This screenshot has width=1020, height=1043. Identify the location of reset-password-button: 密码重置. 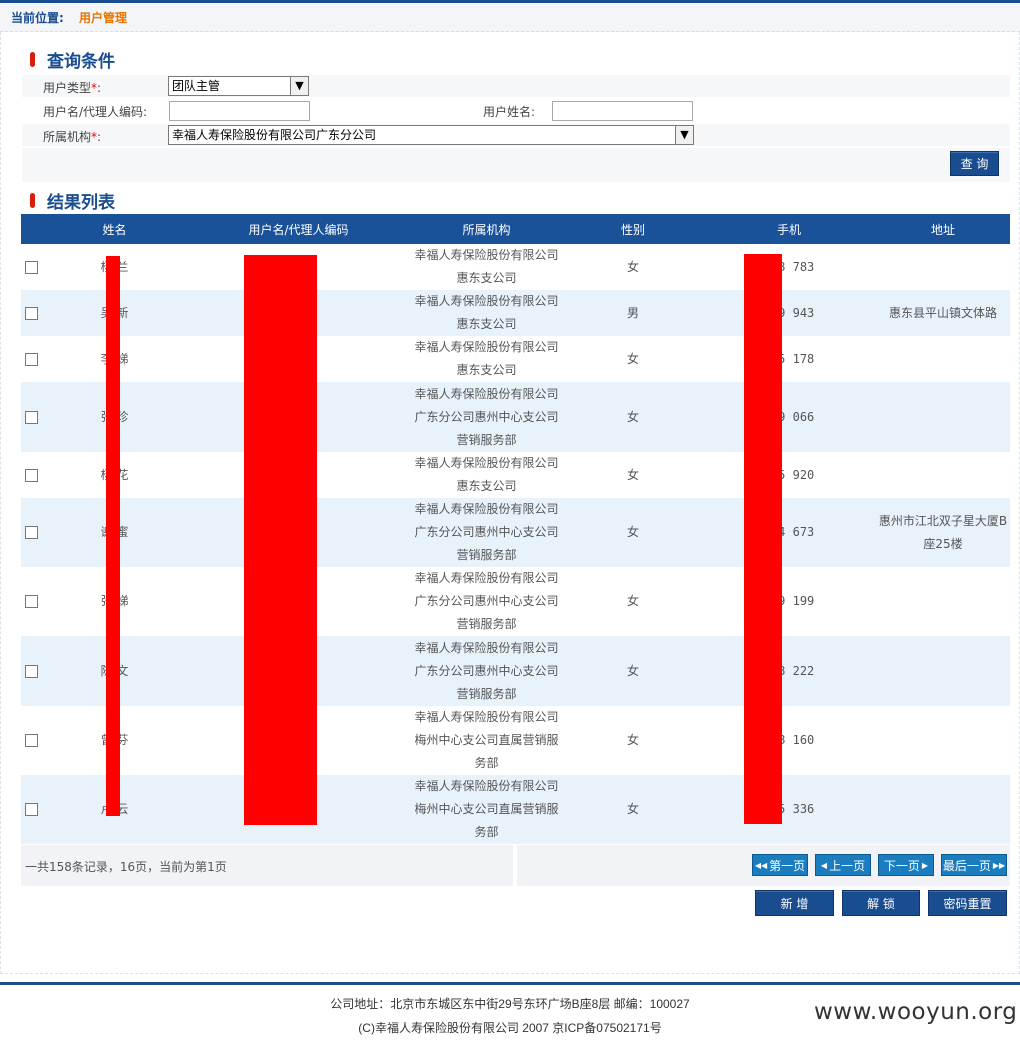
(967, 903).